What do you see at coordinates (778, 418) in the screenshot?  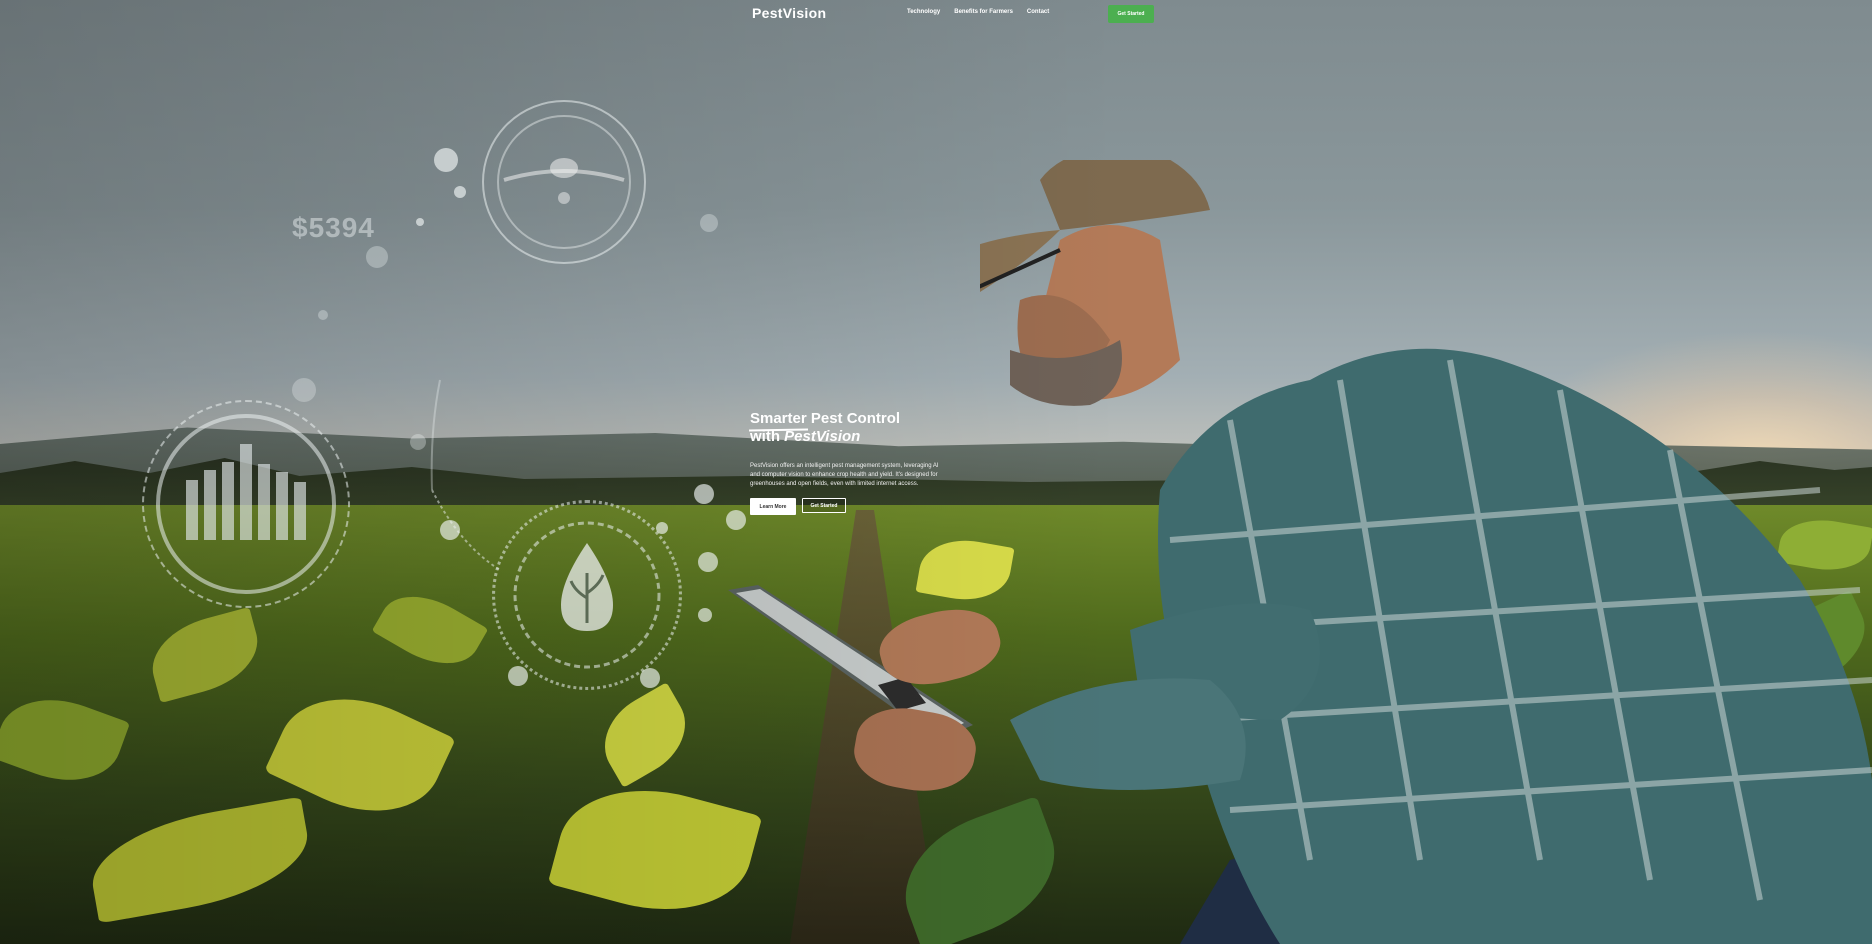 I see `hero-title-underlined-word: Smarter` at bounding box center [778, 418].